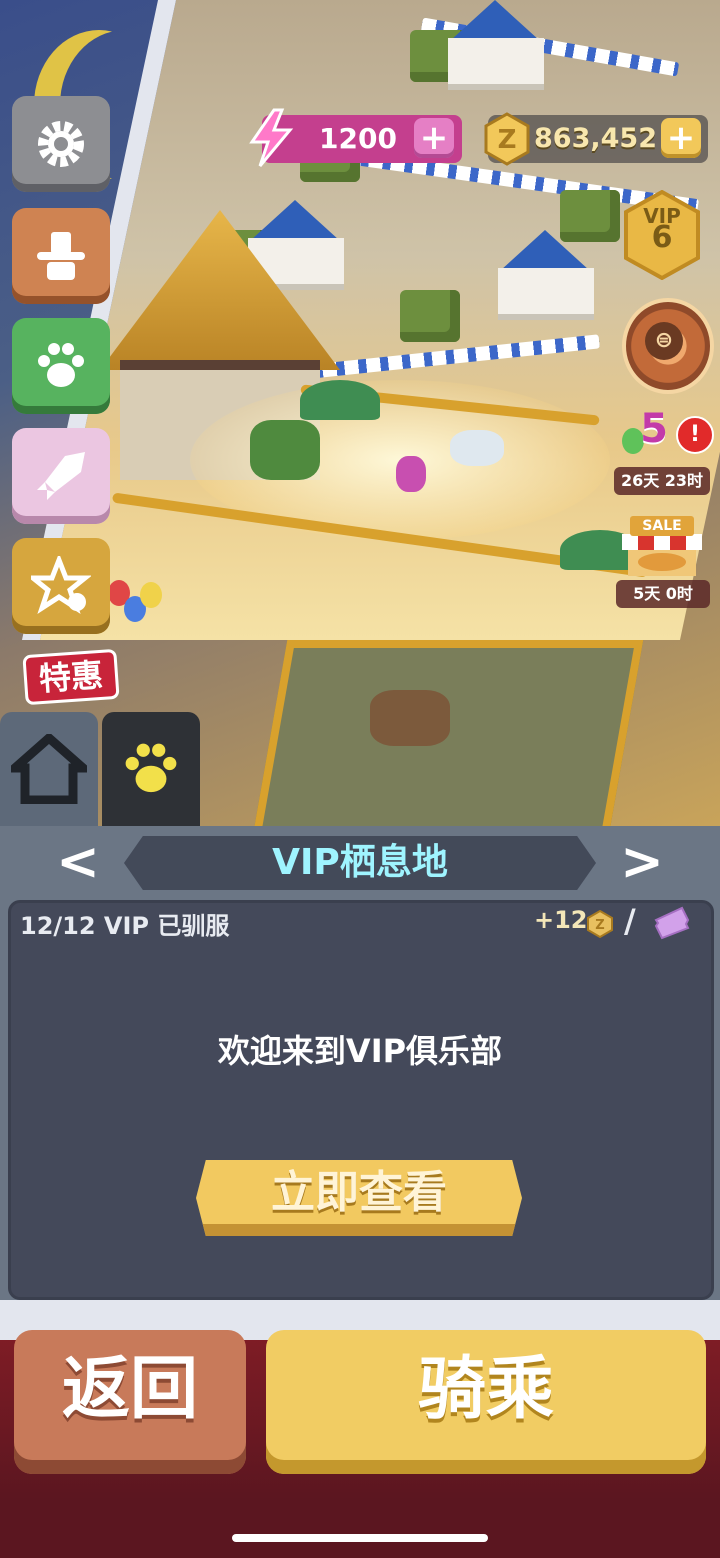 Image resolution: width=720 pixels, height=1558 pixels. I want to click on vip-level: 6, so click(662, 237).